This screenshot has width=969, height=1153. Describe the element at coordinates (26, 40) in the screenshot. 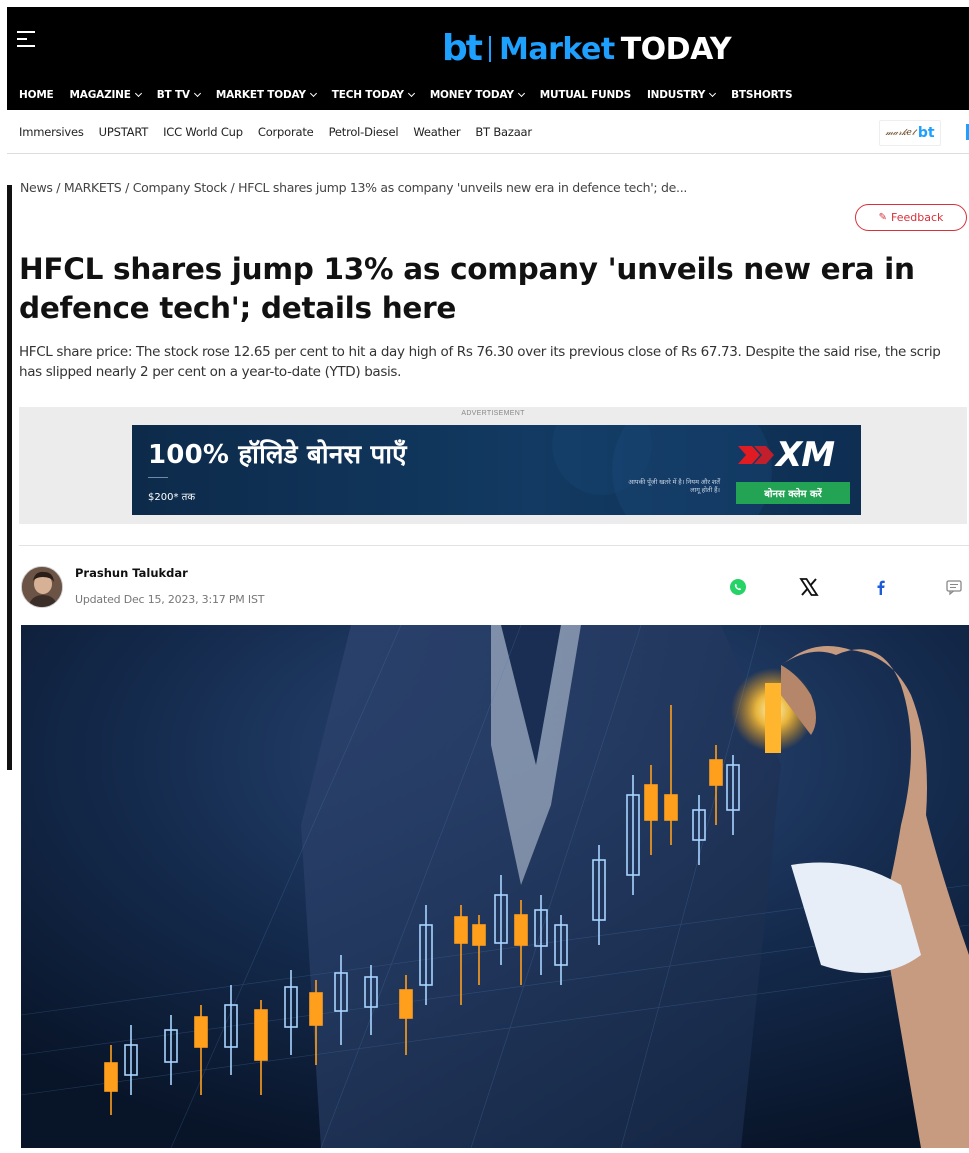

I see `menu-icon` at that location.